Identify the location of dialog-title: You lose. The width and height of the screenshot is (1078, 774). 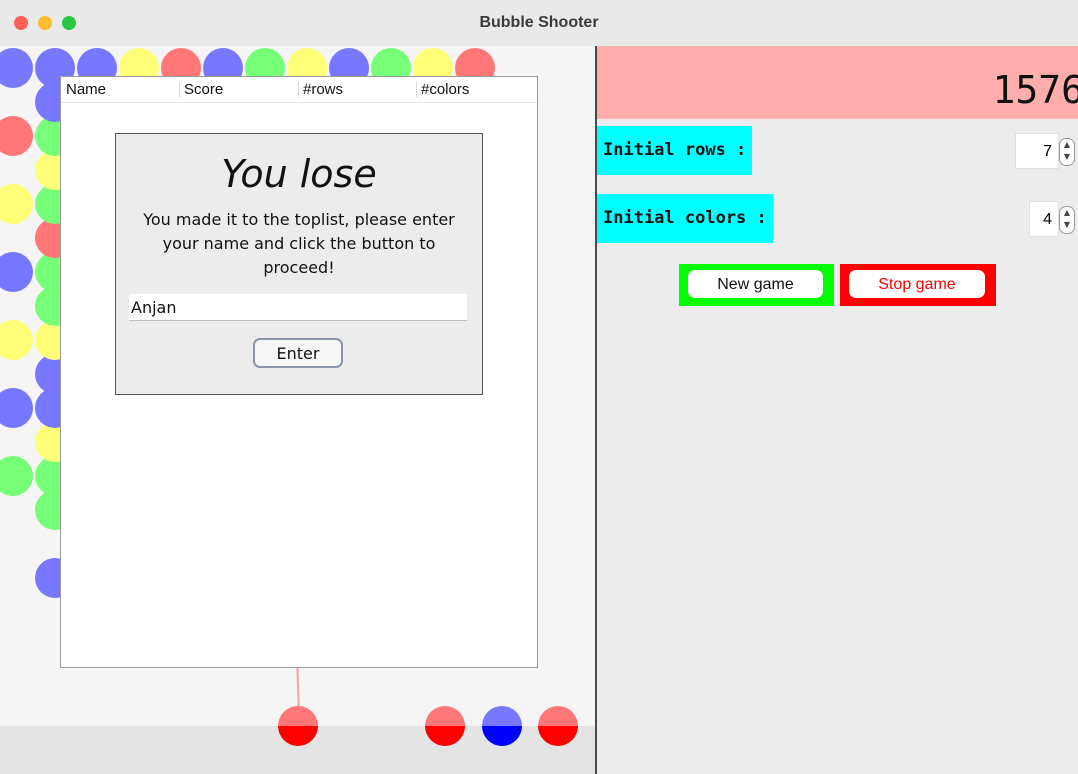
(299, 174).